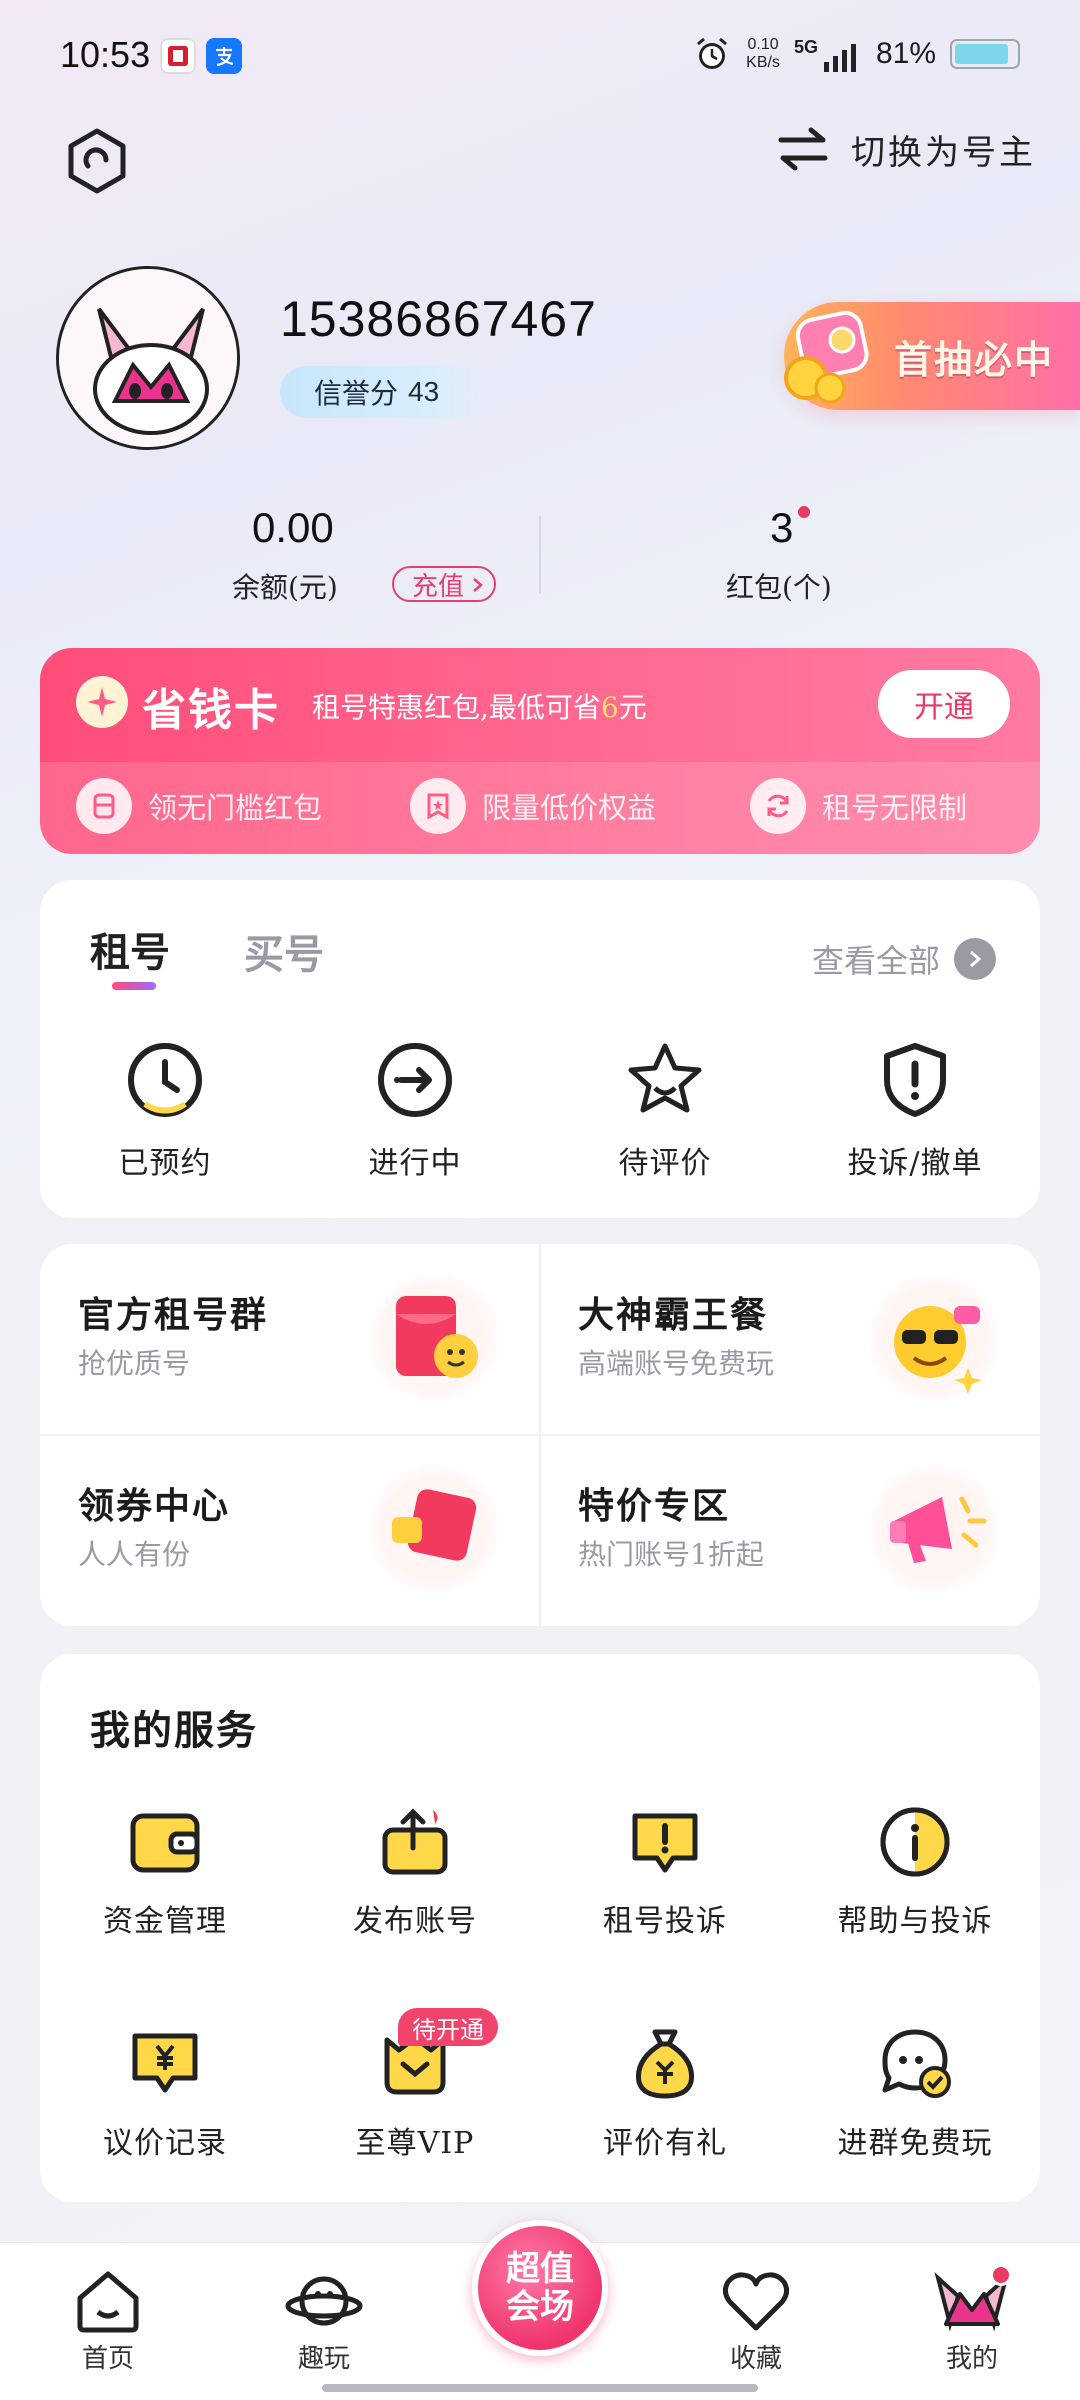 This screenshot has height=2400, width=1080. Describe the element at coordinates (479, 707) in the screenshot. I see `savings-card-desc: 租号特惠红包,最低可省6元` at that location.